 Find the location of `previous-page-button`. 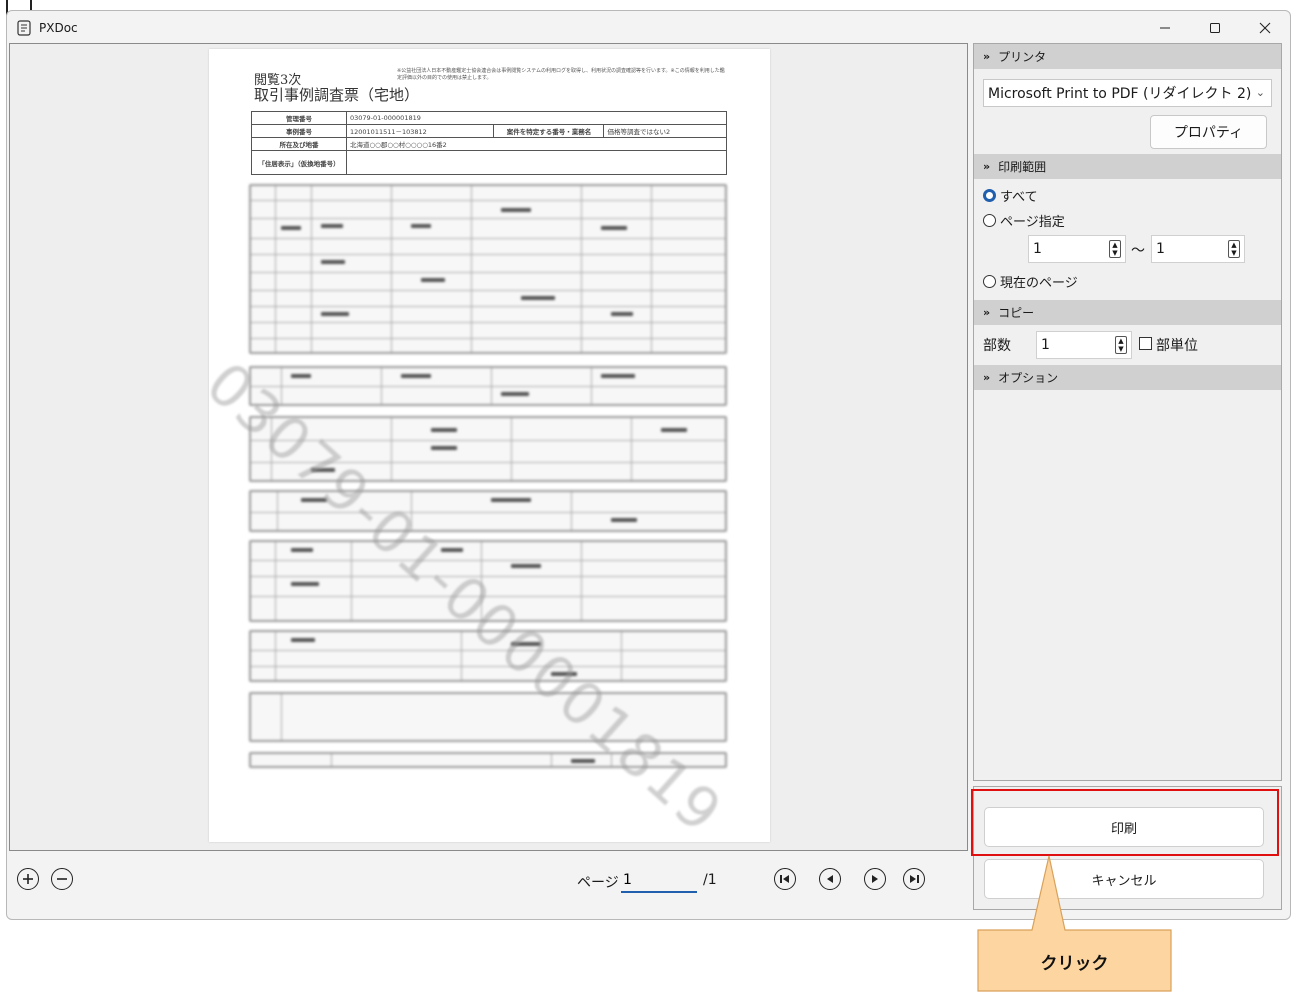

previous-page-button is located at coordinates (830, 879).